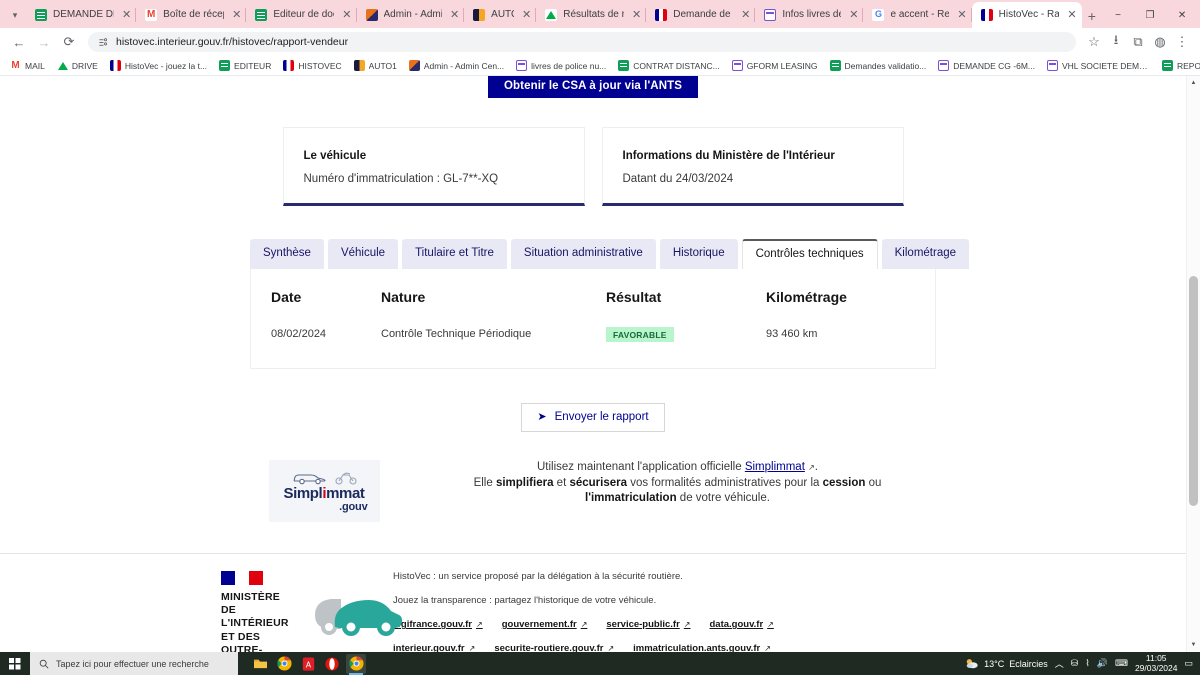  I want to click on bookmark-item: HISTOVEC, so click(312, 66).